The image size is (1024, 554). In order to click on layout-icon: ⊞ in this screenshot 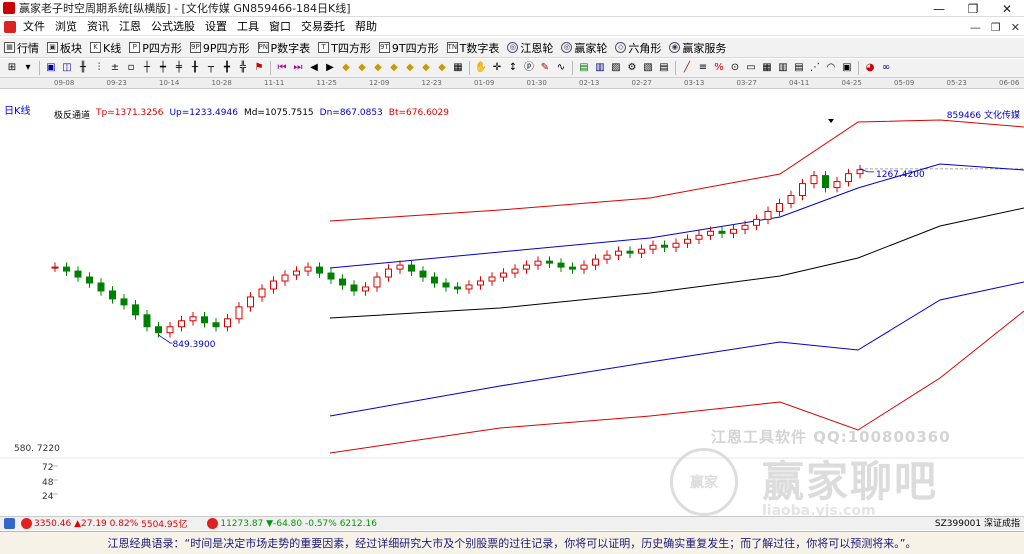, I will do `click(12, 68)`.